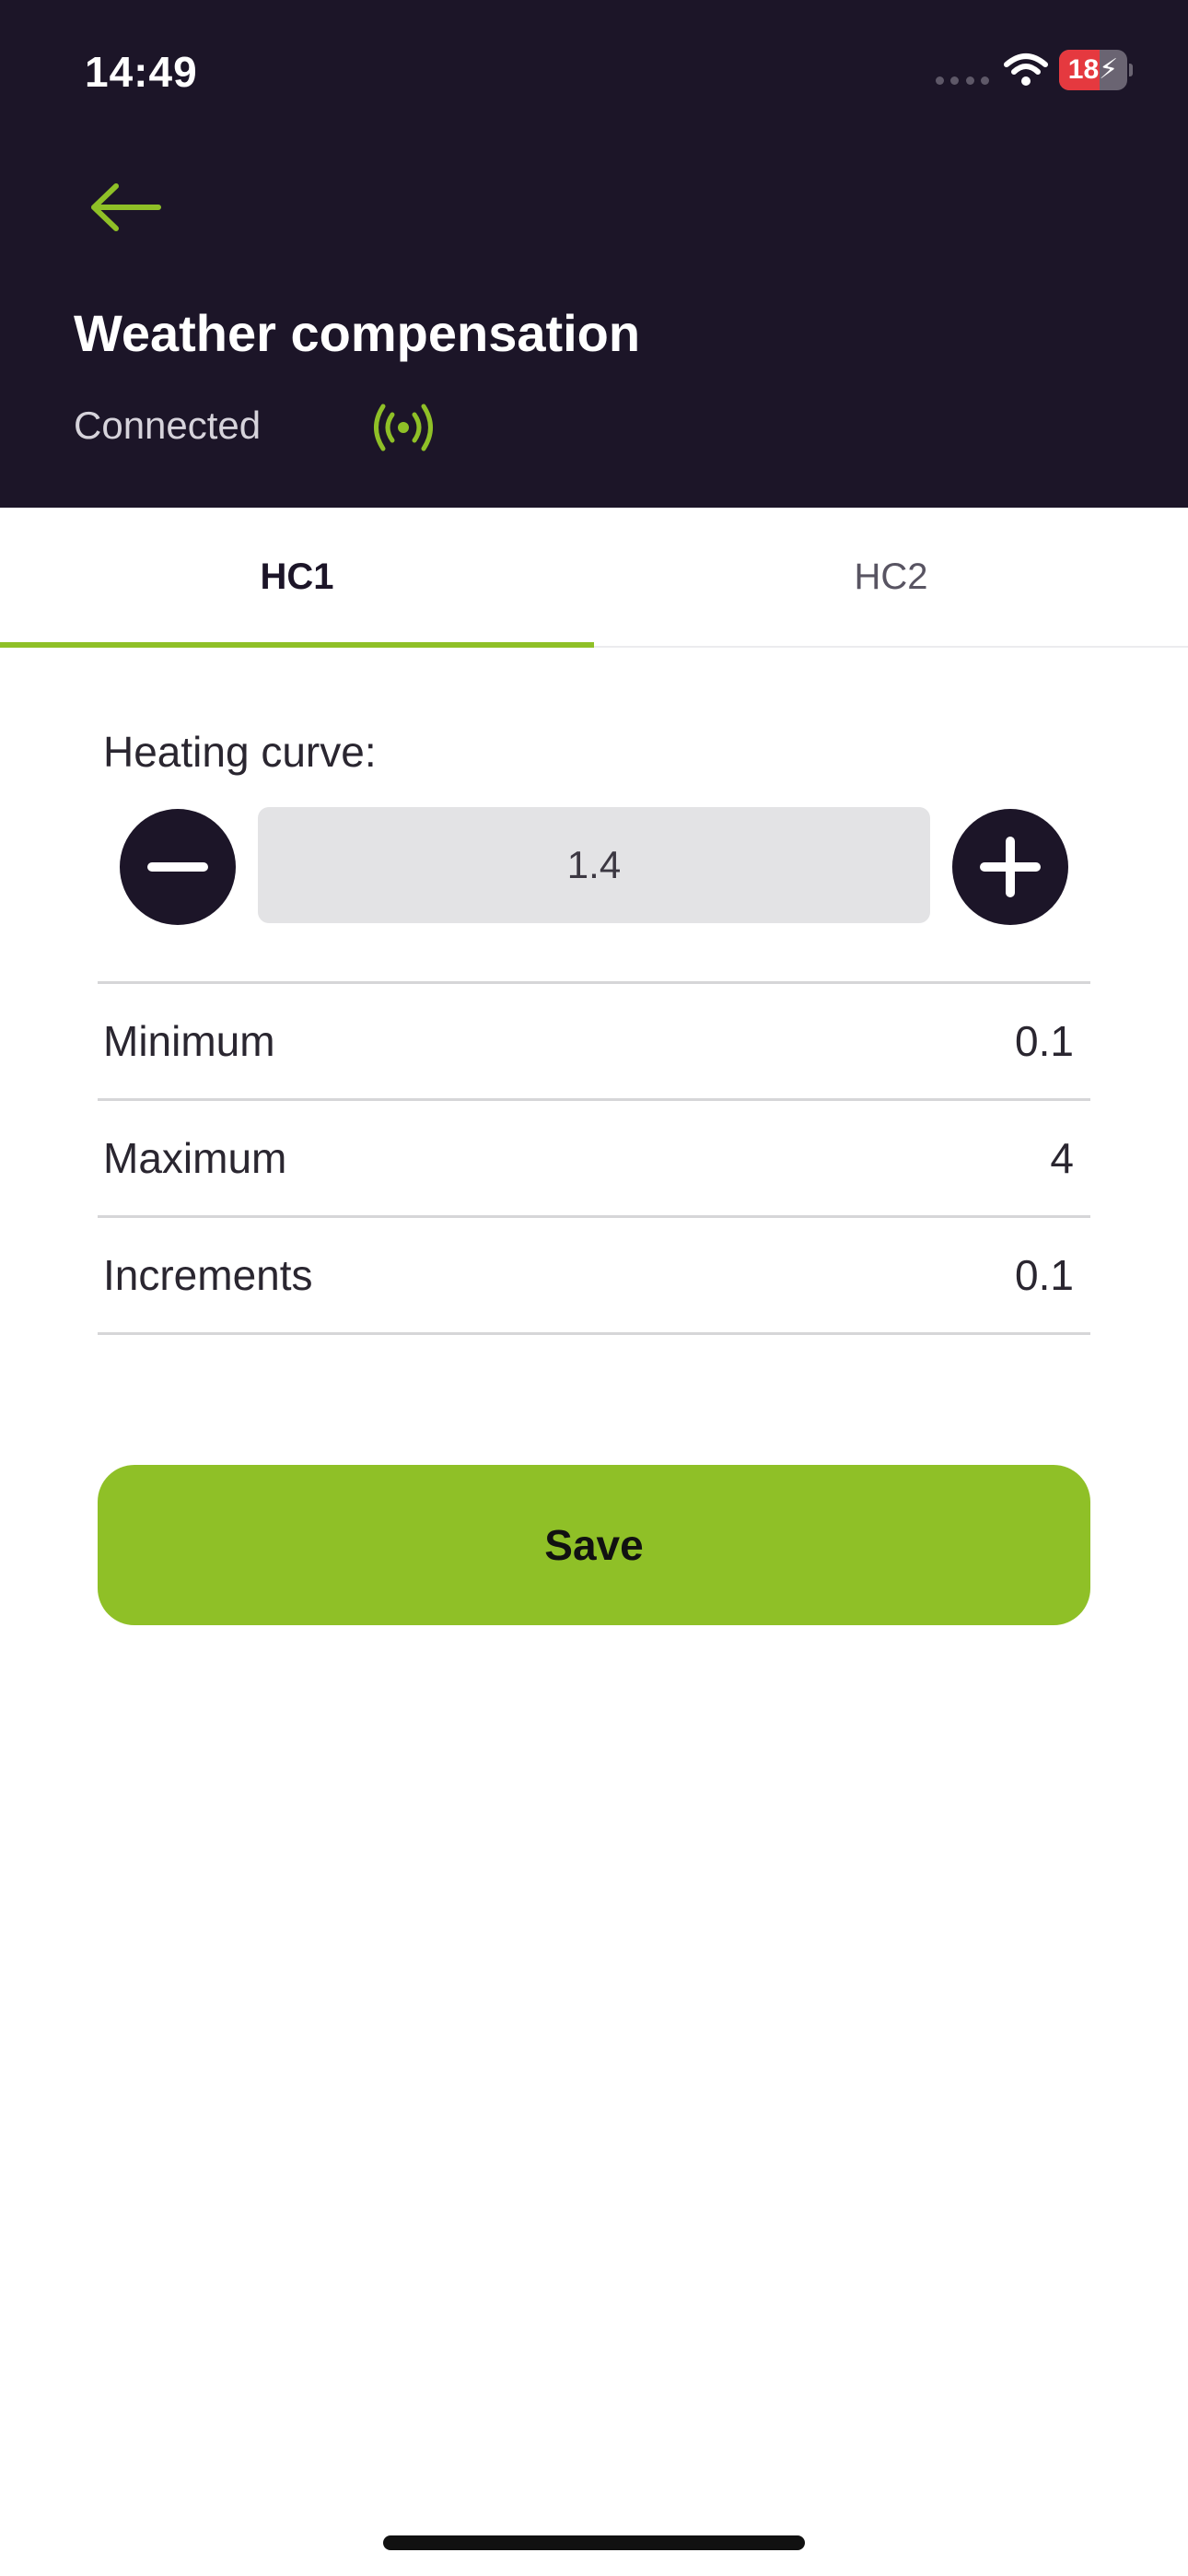 The height and width of the screenshot is (2576, 1188). I want to click on arrow-left-icon, so click(126, 207).